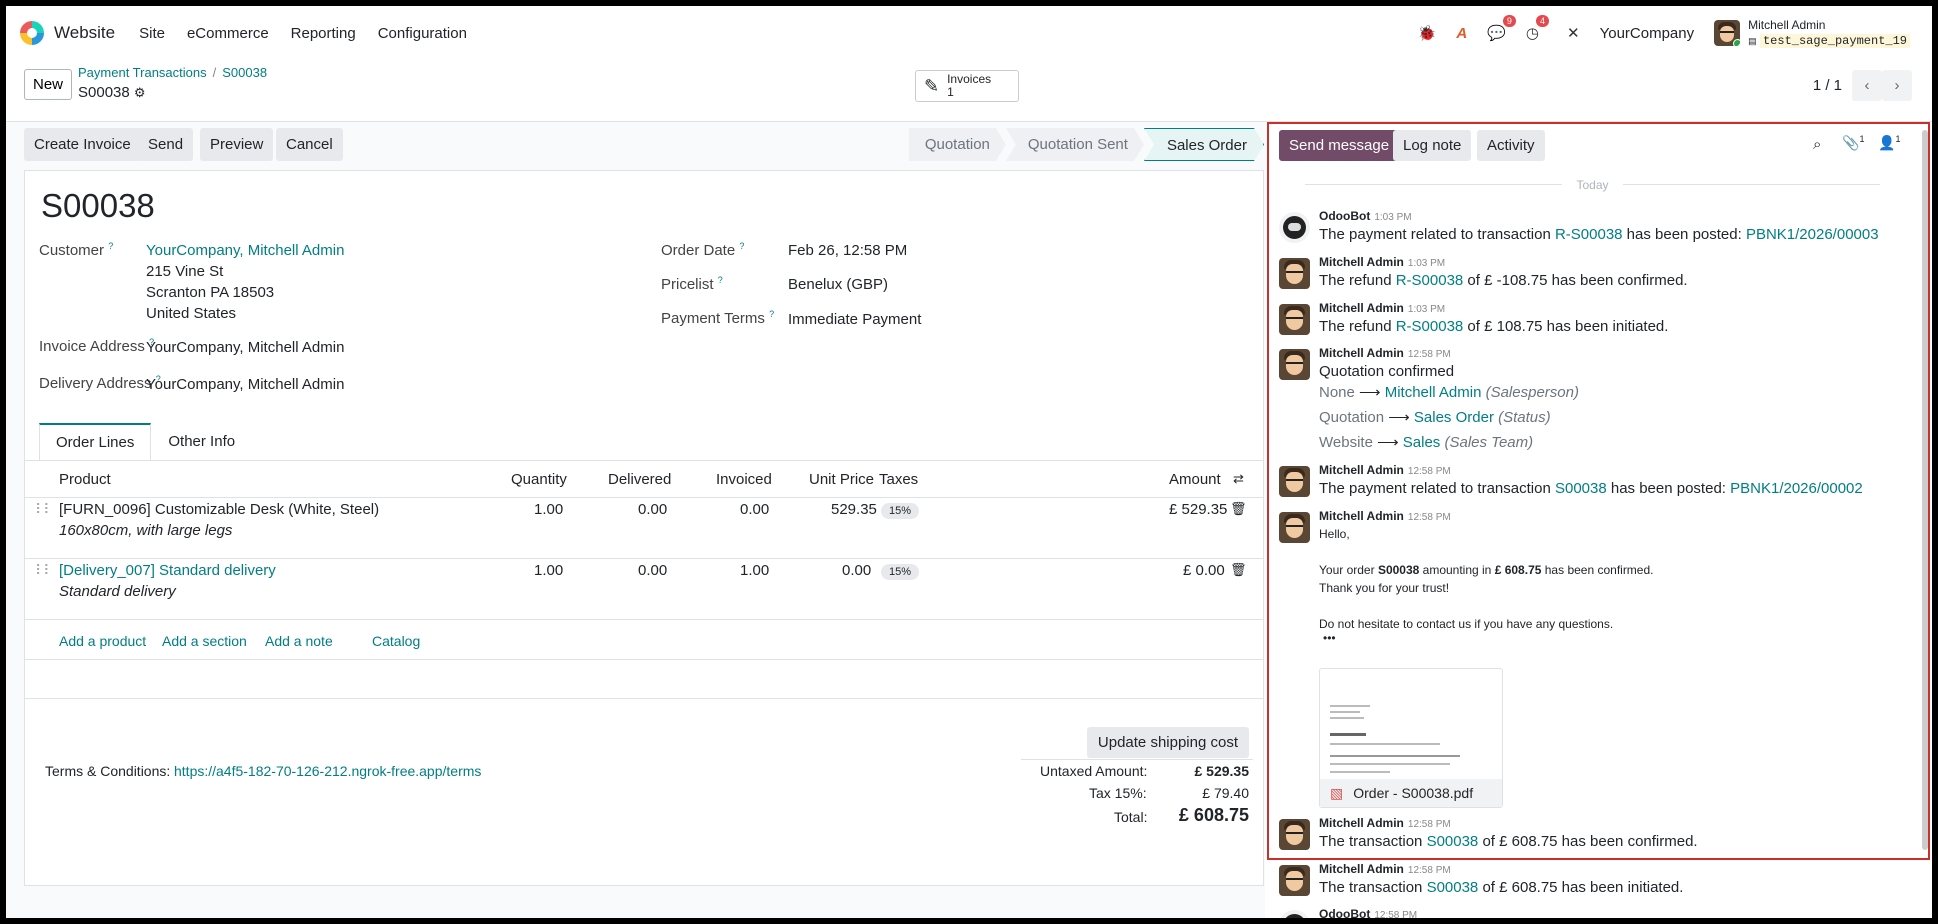  What do you see at coordinates (245, 347) in the screenshot?
I see `invoice-address-field: YourCompany, Mitchell Admin` at bounding box center [245, 347].